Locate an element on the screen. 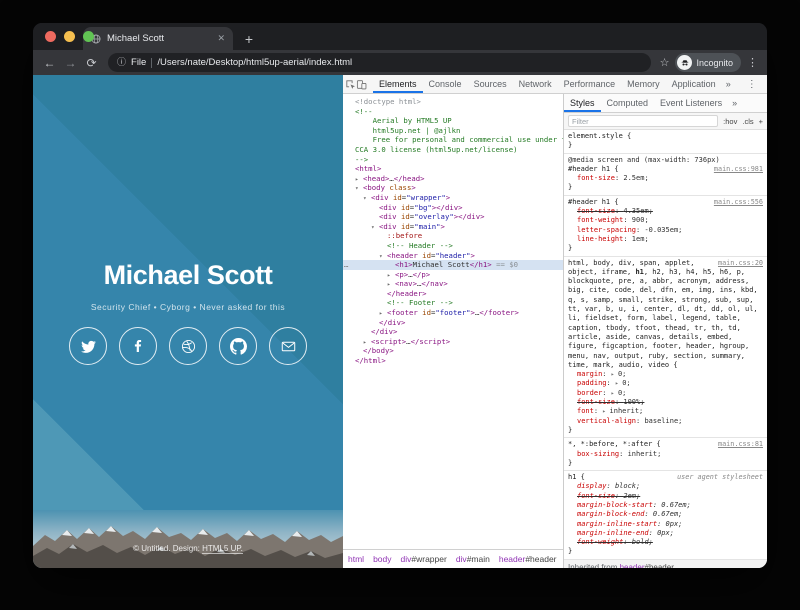 Image resolution: width=800 pixels, height=610 pixels. css-declaration: box-sizing: inherit; is located at coordinates (665, 454).